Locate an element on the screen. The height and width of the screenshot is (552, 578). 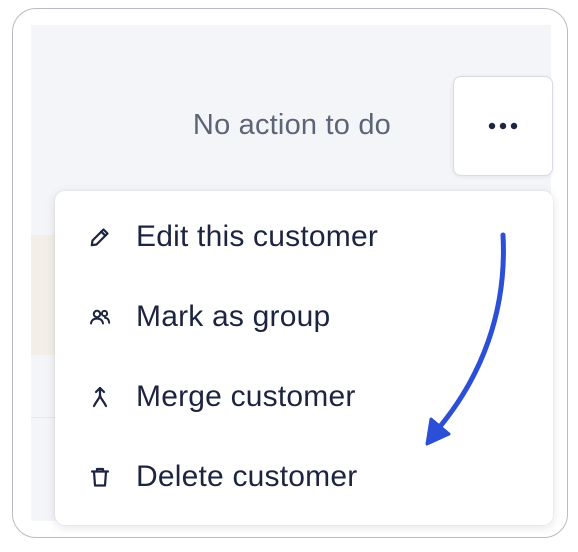
menu-item-label: Edit this customer is located at coordinates (257, 236).